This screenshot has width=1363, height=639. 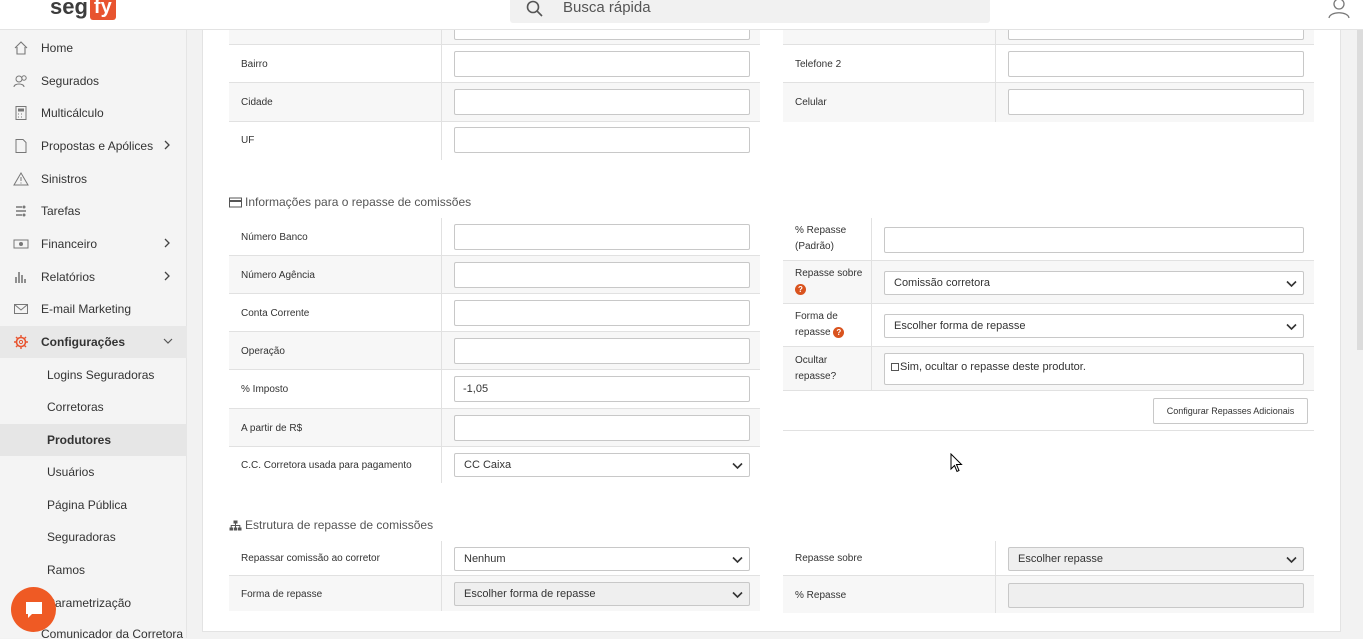 I want to click on table-row: UF, so click(x=494, y=141).